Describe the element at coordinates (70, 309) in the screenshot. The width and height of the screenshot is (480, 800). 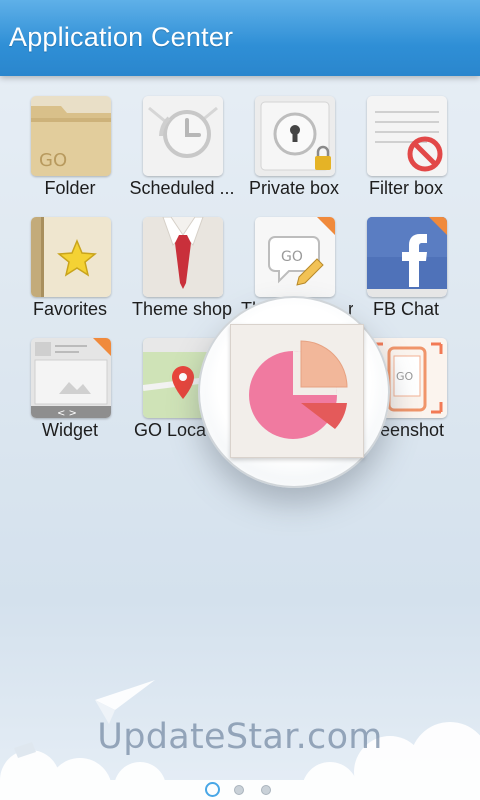
I see `app-label: Favorites` at that location.